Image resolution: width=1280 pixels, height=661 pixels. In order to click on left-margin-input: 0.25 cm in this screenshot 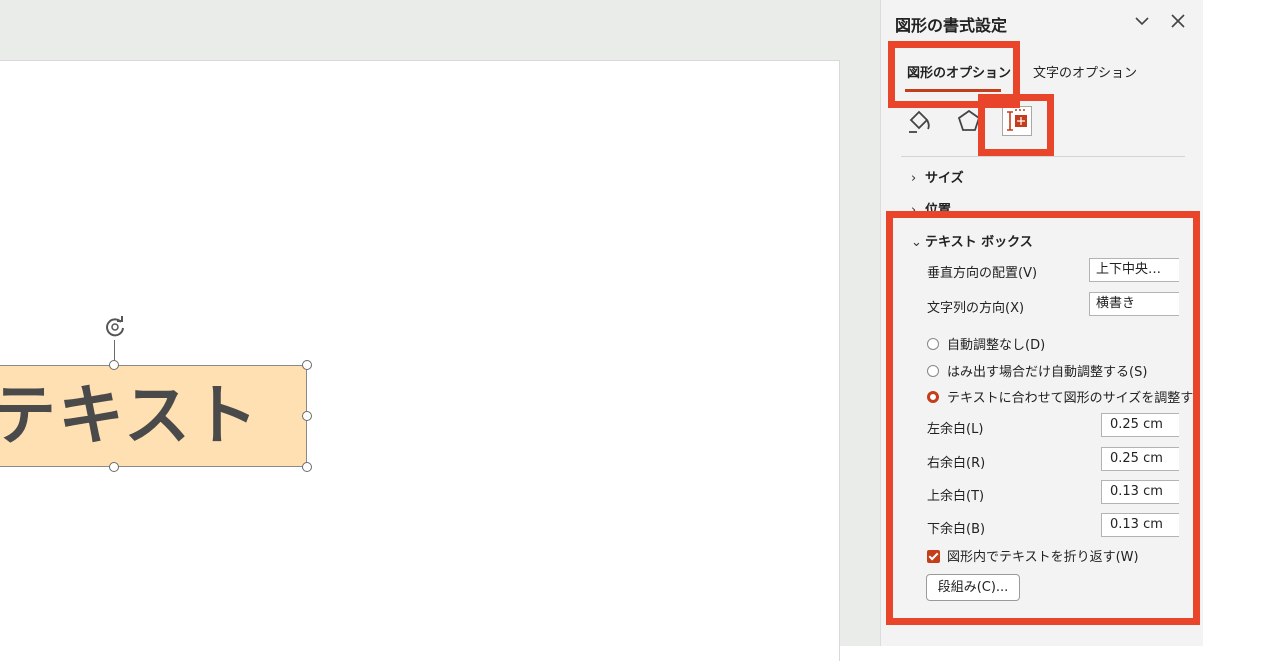, I will do `click(1140, 425)`.